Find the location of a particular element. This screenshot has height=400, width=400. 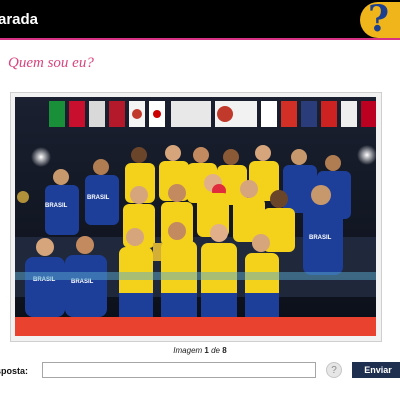

question-mark-icon: ? is located at coordinates (380, 20).